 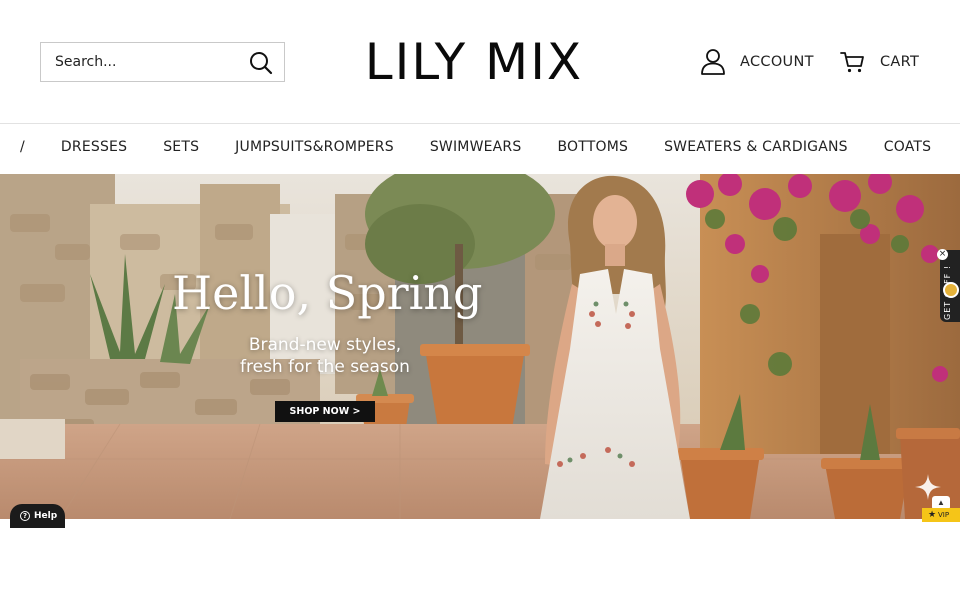 What do you see at coordinates (852, 62) in the screenshot?
I see `cart-icon` at bounding box center [852, 62].